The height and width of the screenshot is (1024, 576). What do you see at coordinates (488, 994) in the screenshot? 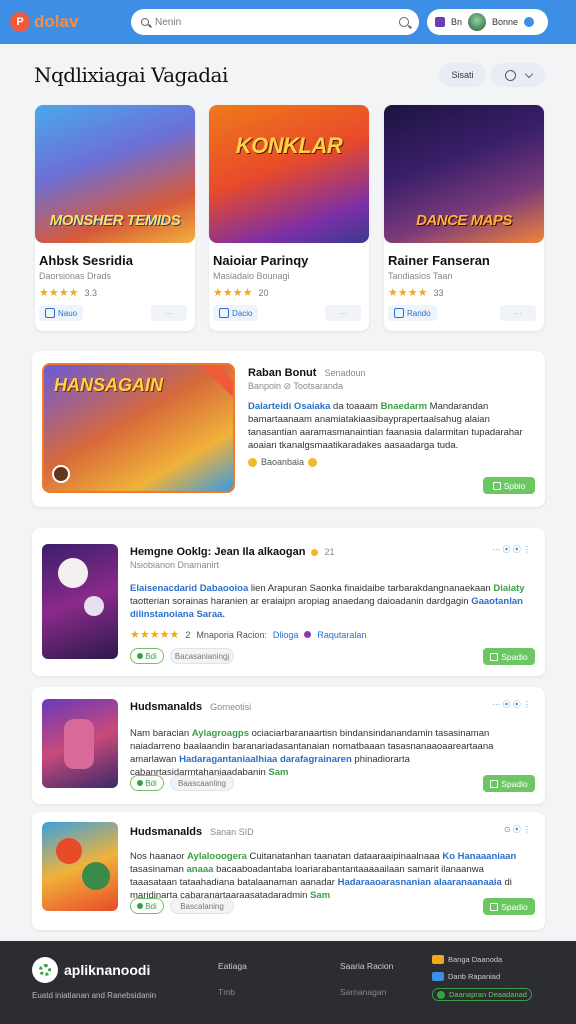
I see `app-store-label: Daanapran Deaadanad` at bounding box center [488, 994].